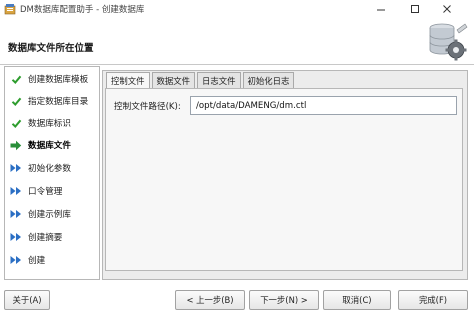 The image size is (474, 319). I want to click on step-item: 创建摘要, so click(52, 237).